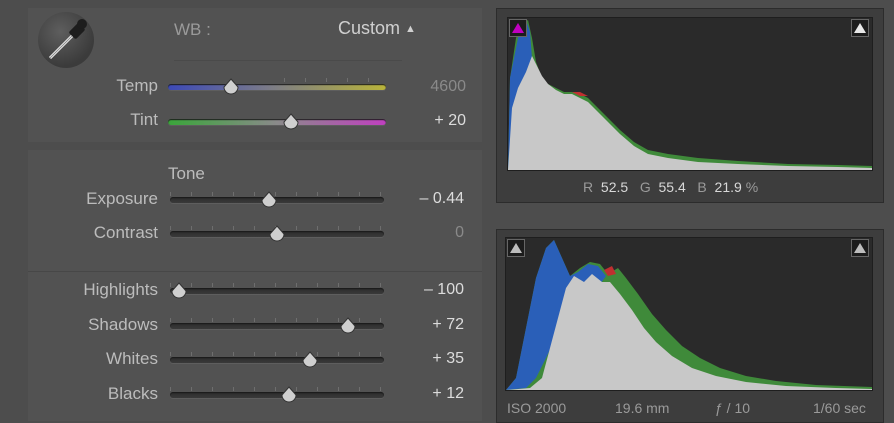 Image resolution: width=894 pixels, height=423 pixels. I want to click on shadows-slider-thumb, so click(348, 326).